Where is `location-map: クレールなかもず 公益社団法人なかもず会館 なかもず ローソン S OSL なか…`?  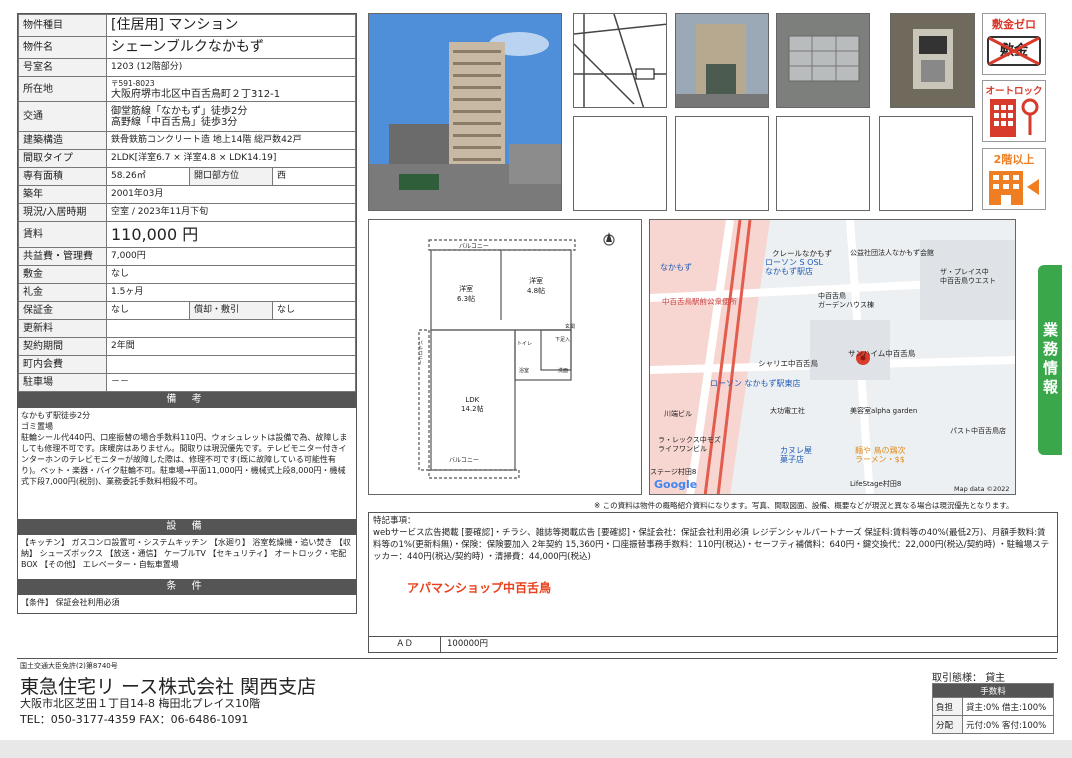 location-map: クレールなかもず 公益社団法人なかもず会館 なかもず ローソン S OSL なか… is located at coordinates (832, 357).